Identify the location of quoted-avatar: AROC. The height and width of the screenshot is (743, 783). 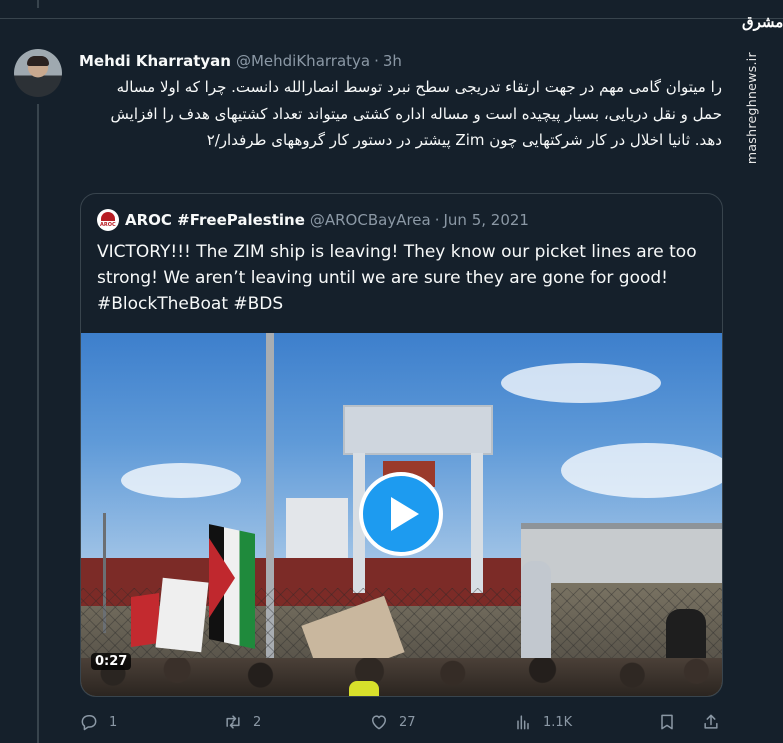
(108, 220).